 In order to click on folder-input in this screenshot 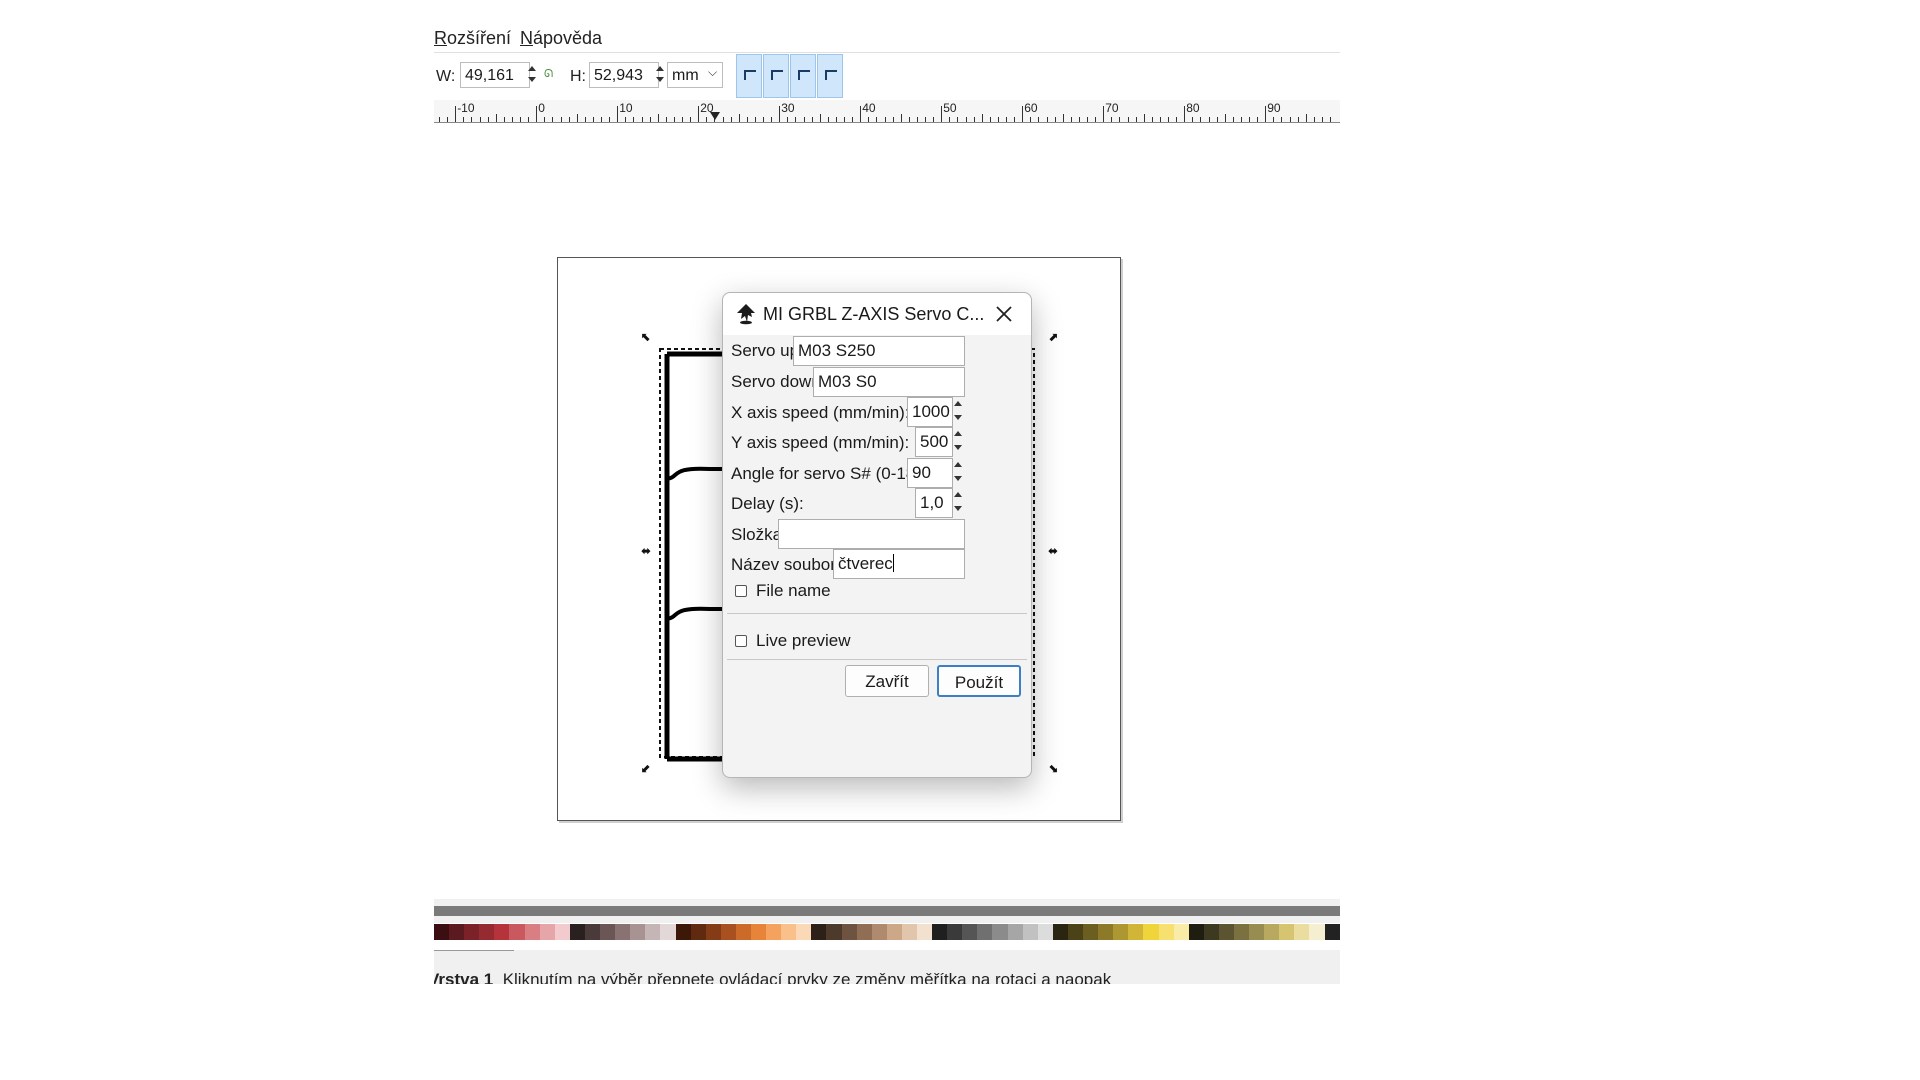, I will do `click(871, 534)`.